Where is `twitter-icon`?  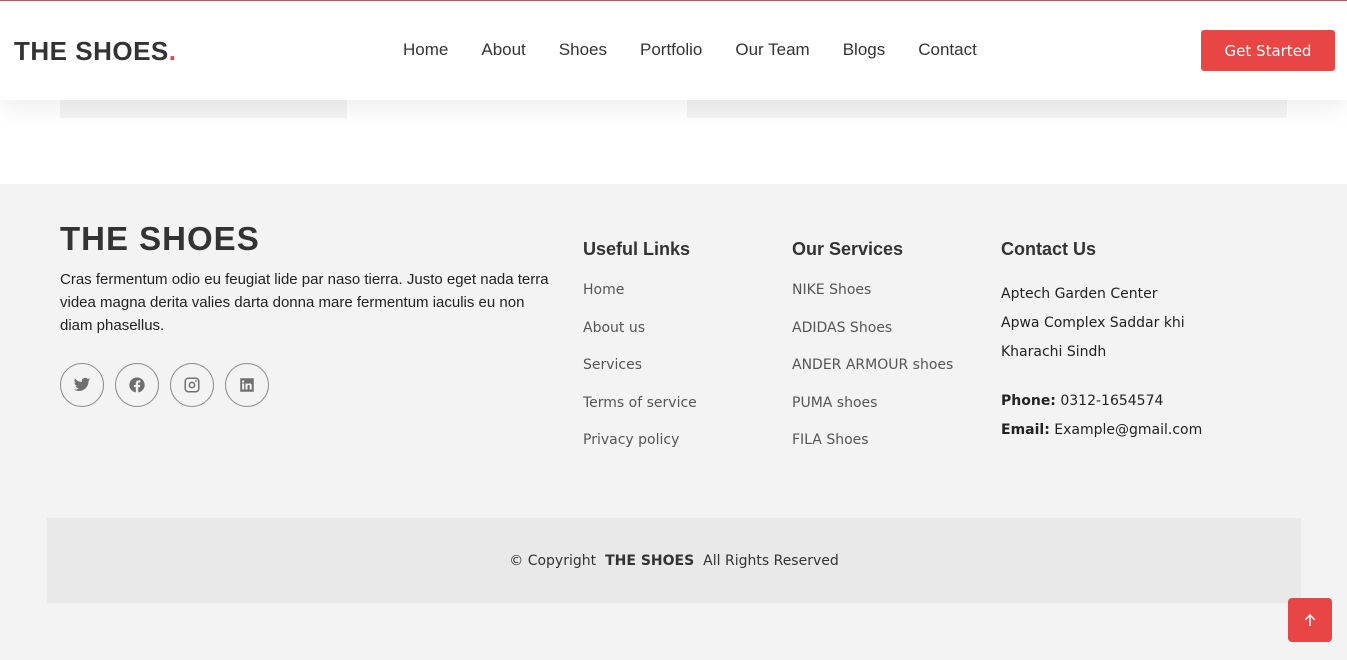 twitter-icon is located at coordinates (82, 384).